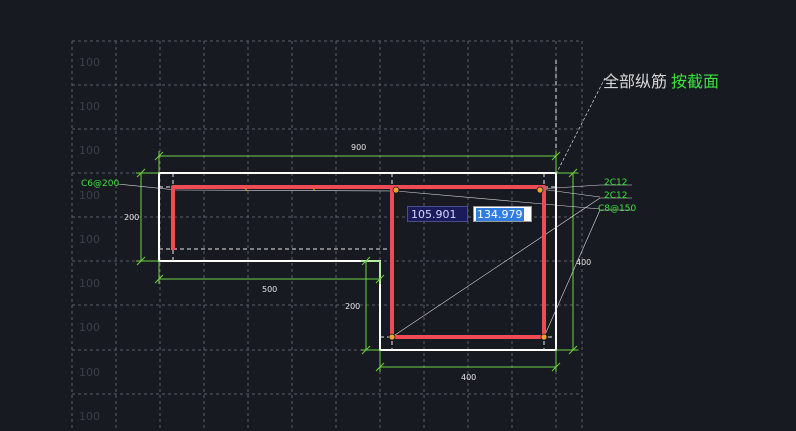 This screenshot has height=431, width=796. I want to click on rebar-stirrup-left, so click(281, 217).